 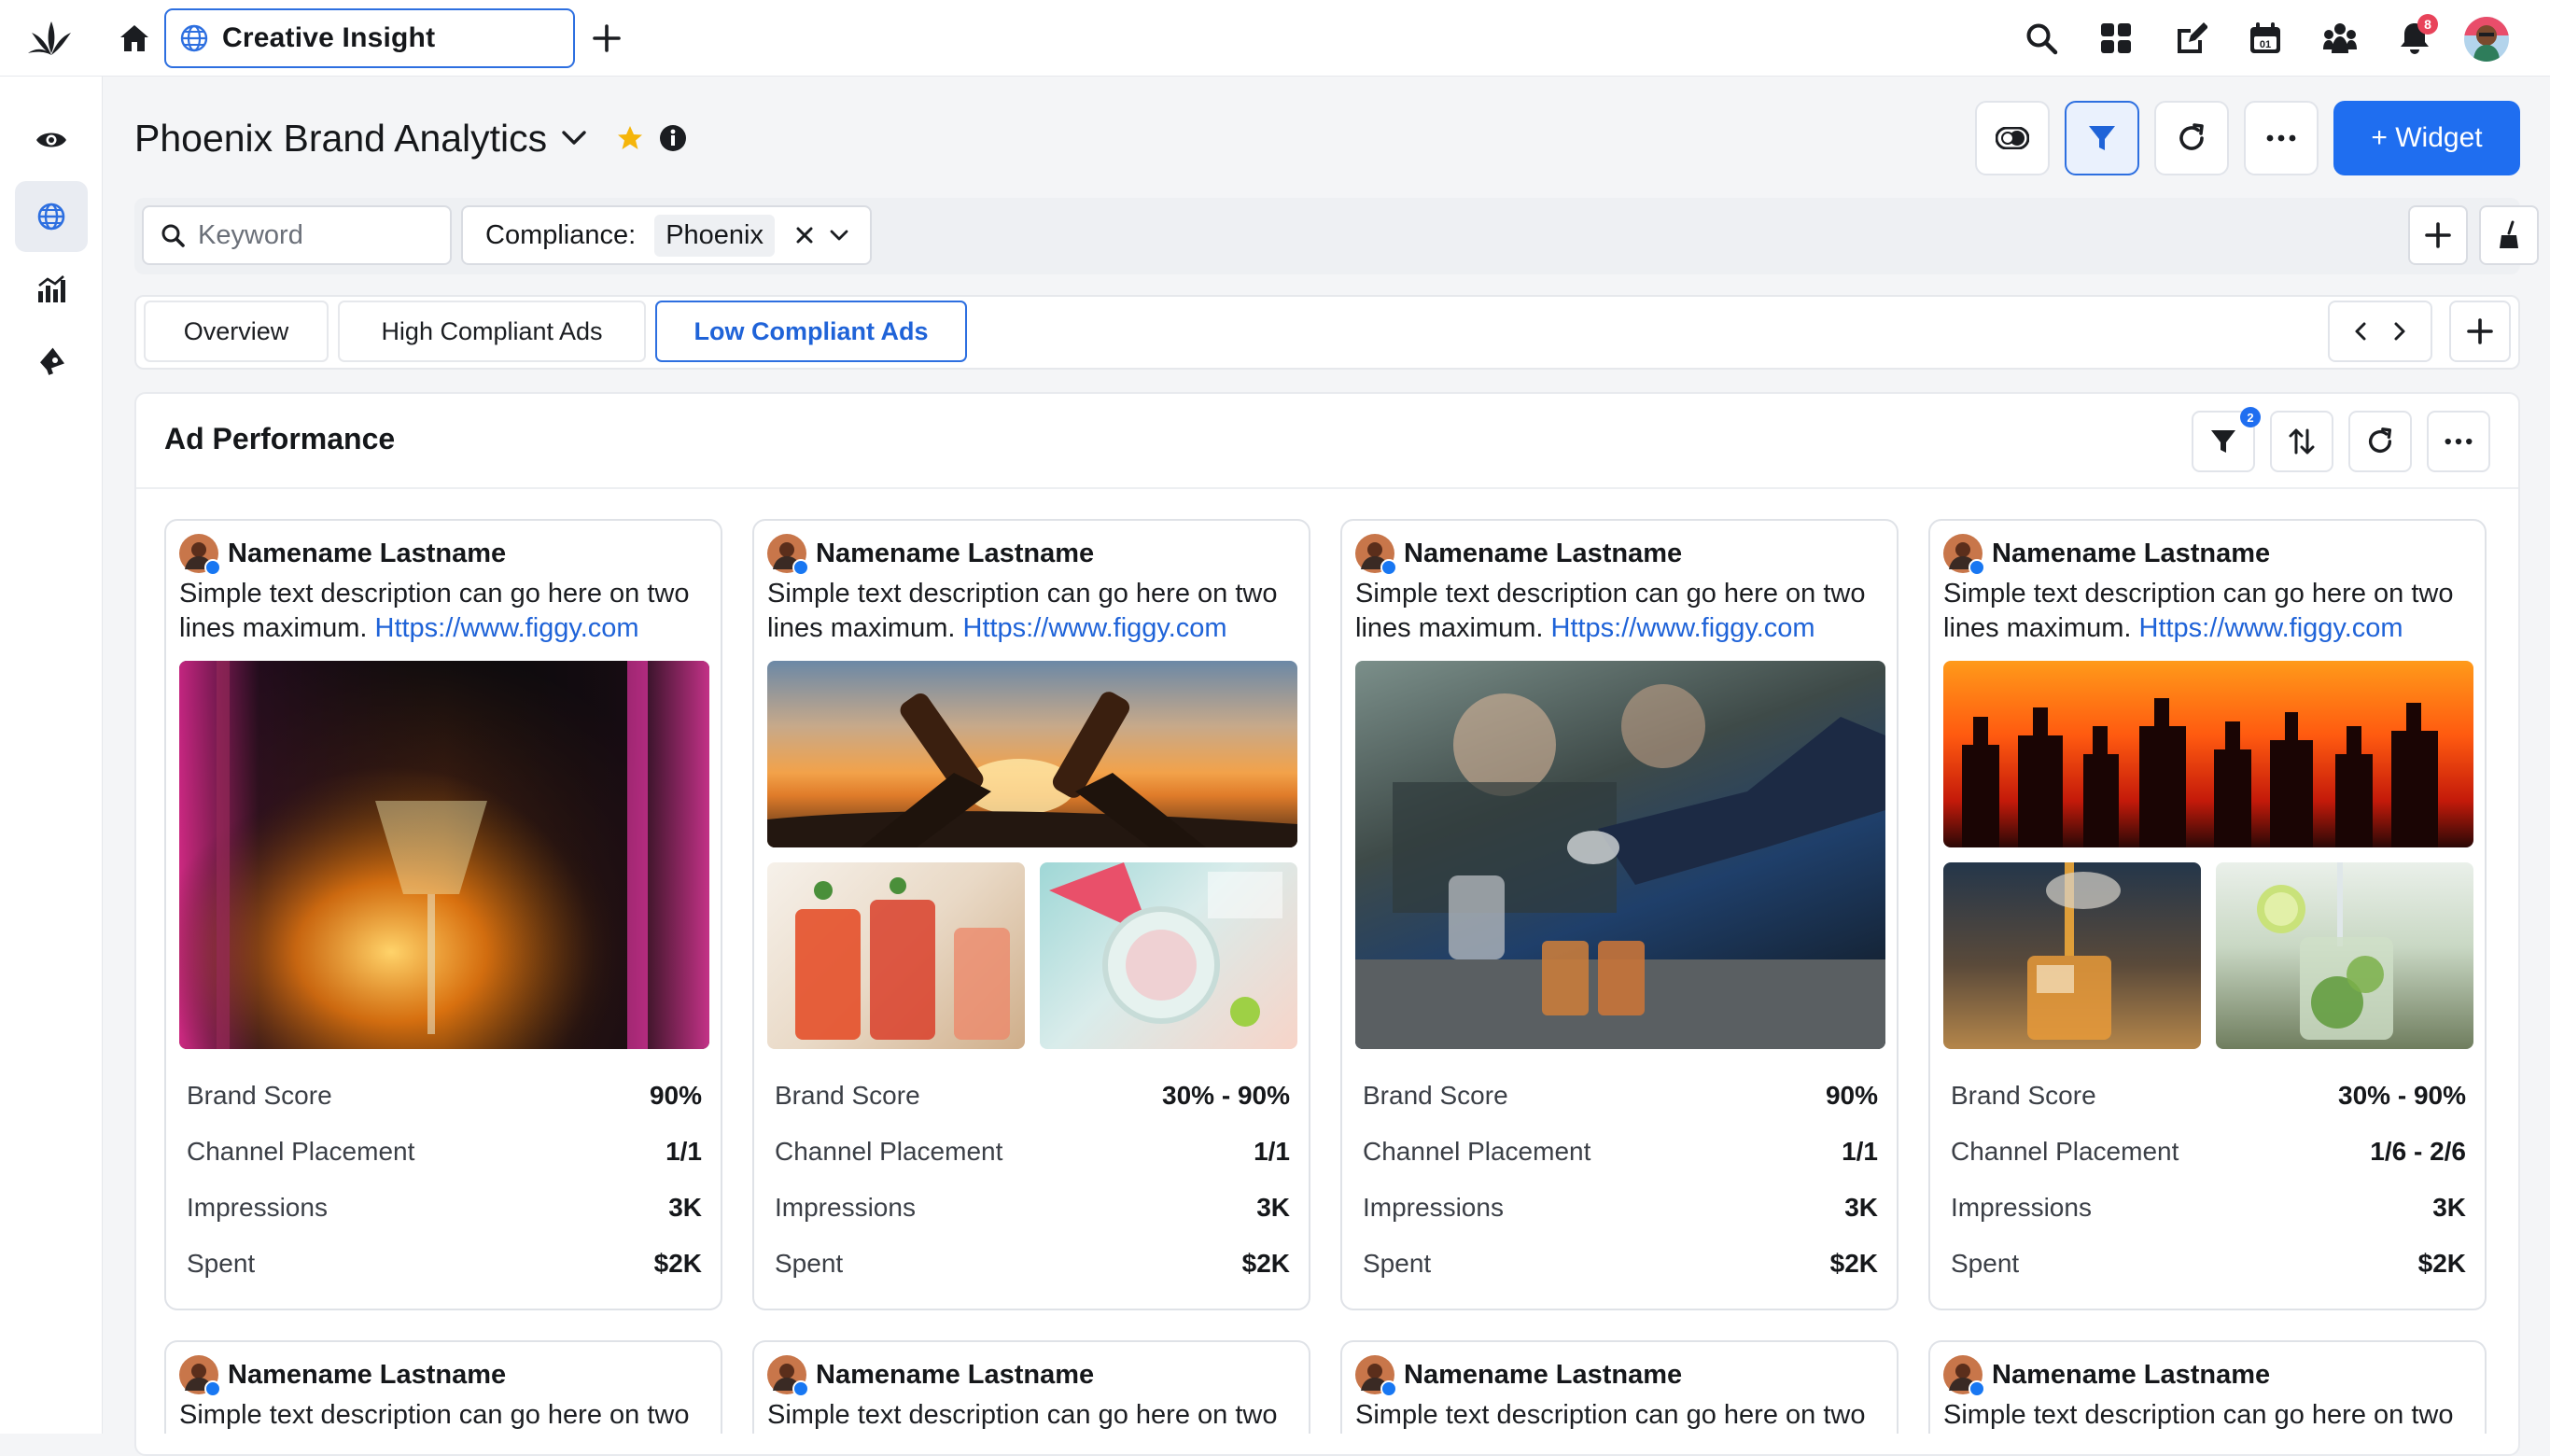 I want to click on community-icon, so click(x=2340, y=38).